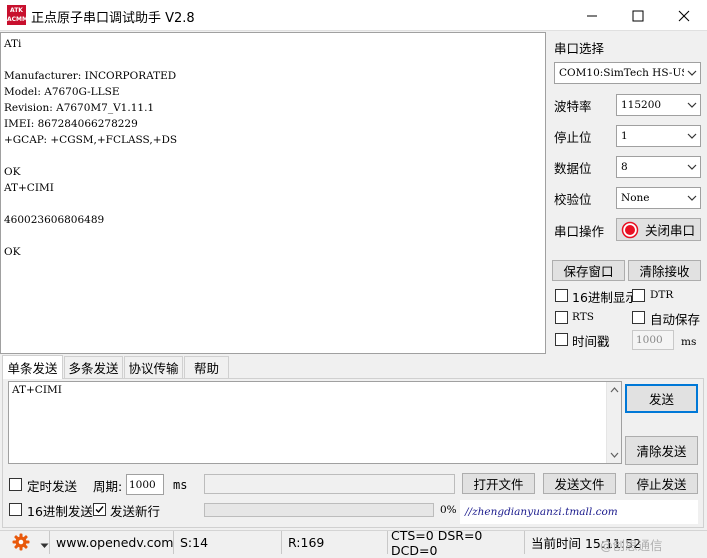 The image size is (707, 558). Describe the element at coordinates (635, 198) in the screenshot. I see `parity-select-value: None` at that location.